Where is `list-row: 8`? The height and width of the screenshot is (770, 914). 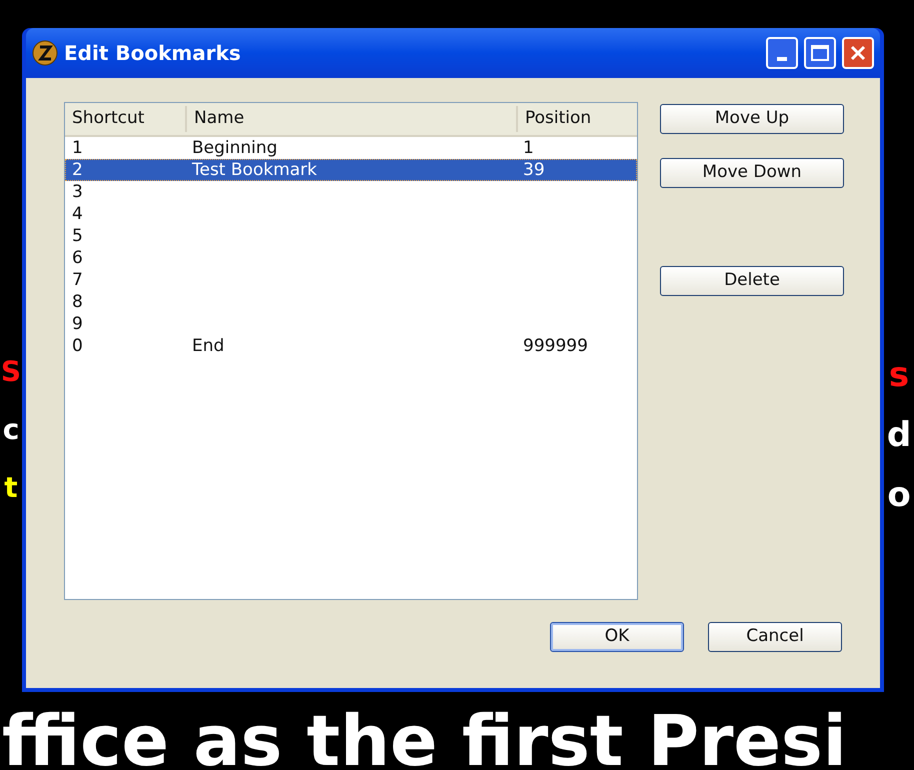 list-row: 8 is located at coordinates (351, 302).